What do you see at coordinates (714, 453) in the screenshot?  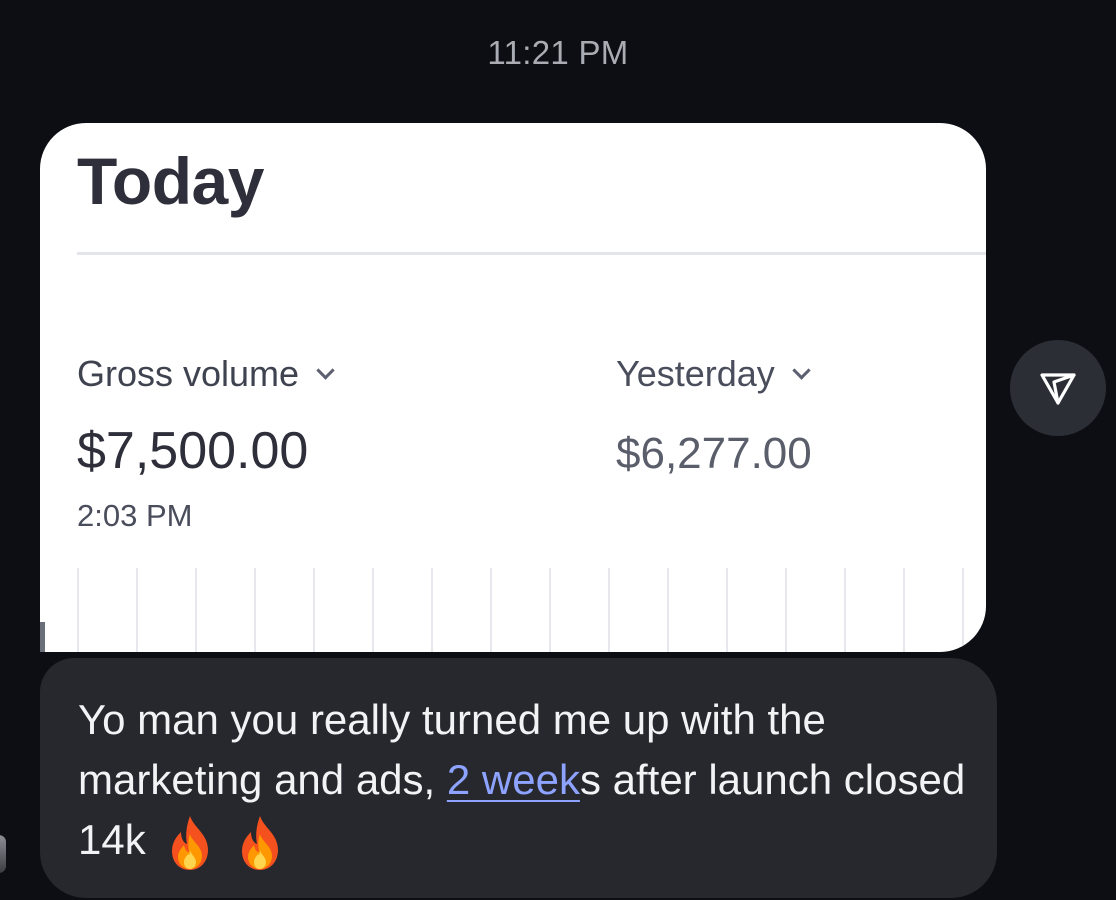 I see `yesterday-value: $6,277.00` at bounding box center [714, 453].